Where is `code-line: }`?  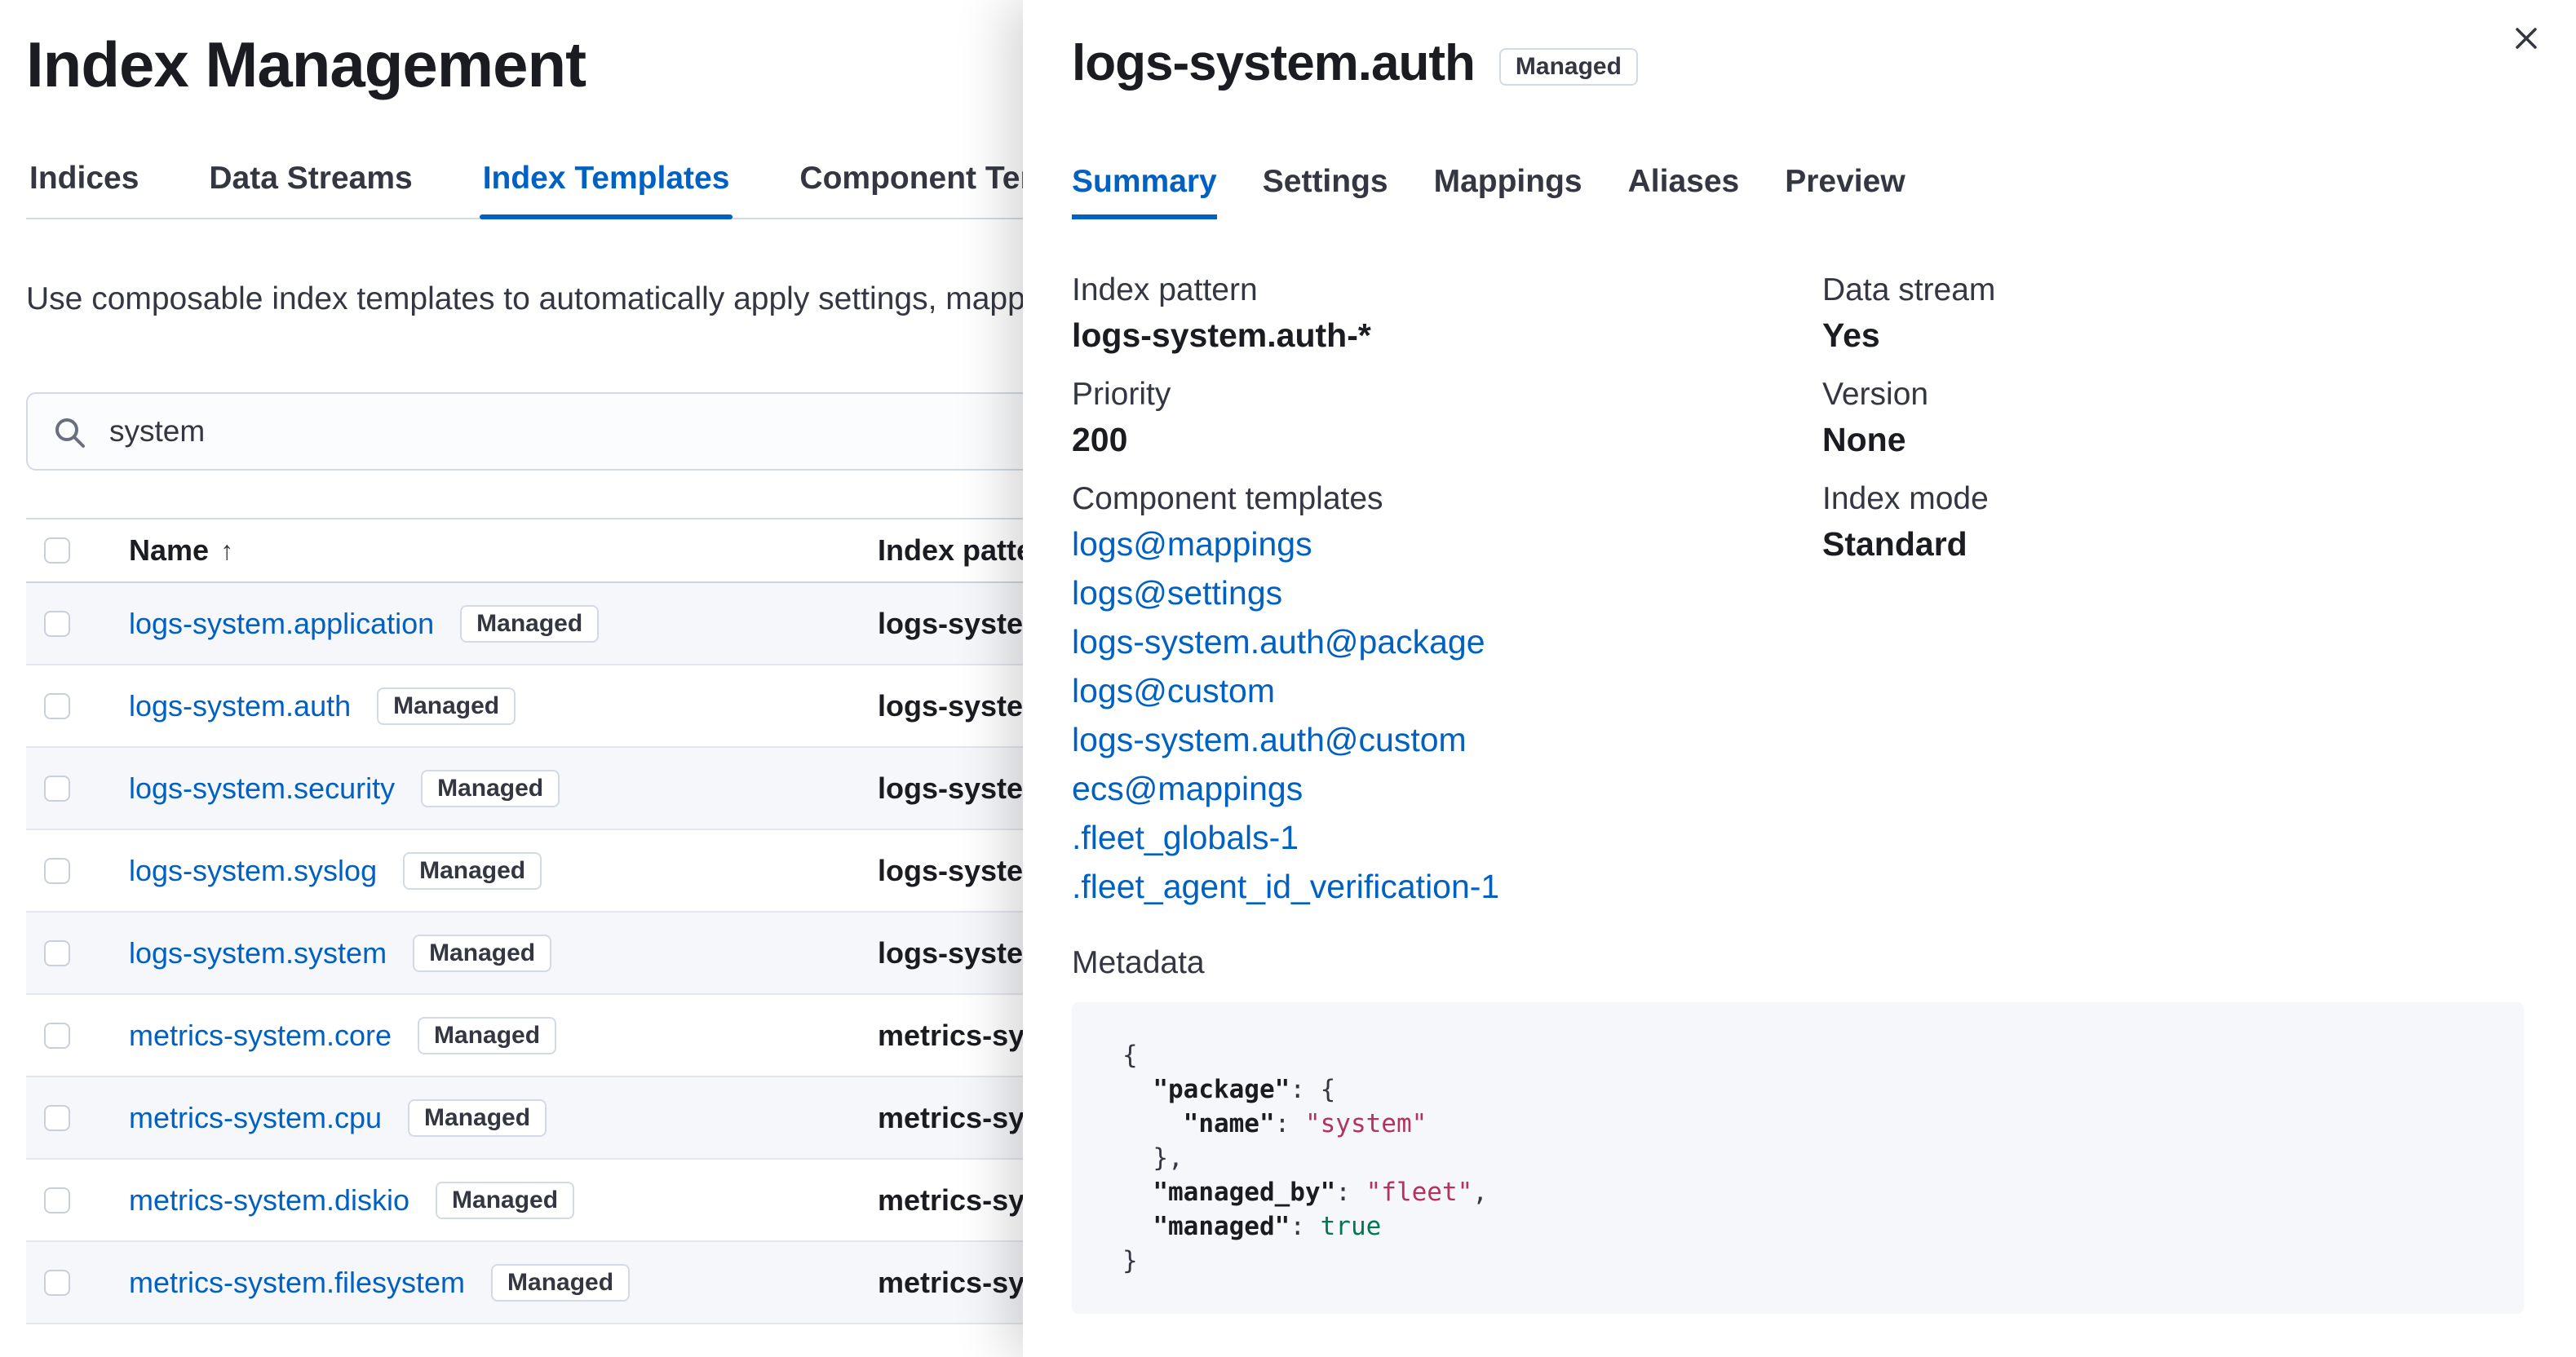 code-line: } is located at coordinates (1130, 1261).